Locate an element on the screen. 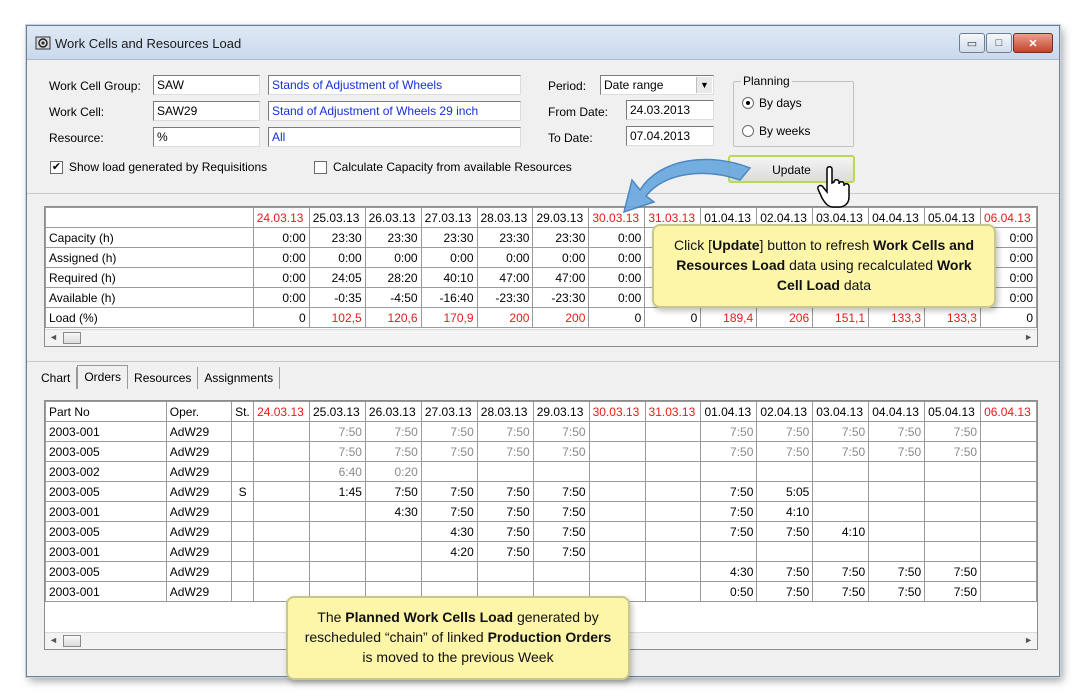  work-cell-field: SAW29 is located at coordinates (206, 111).